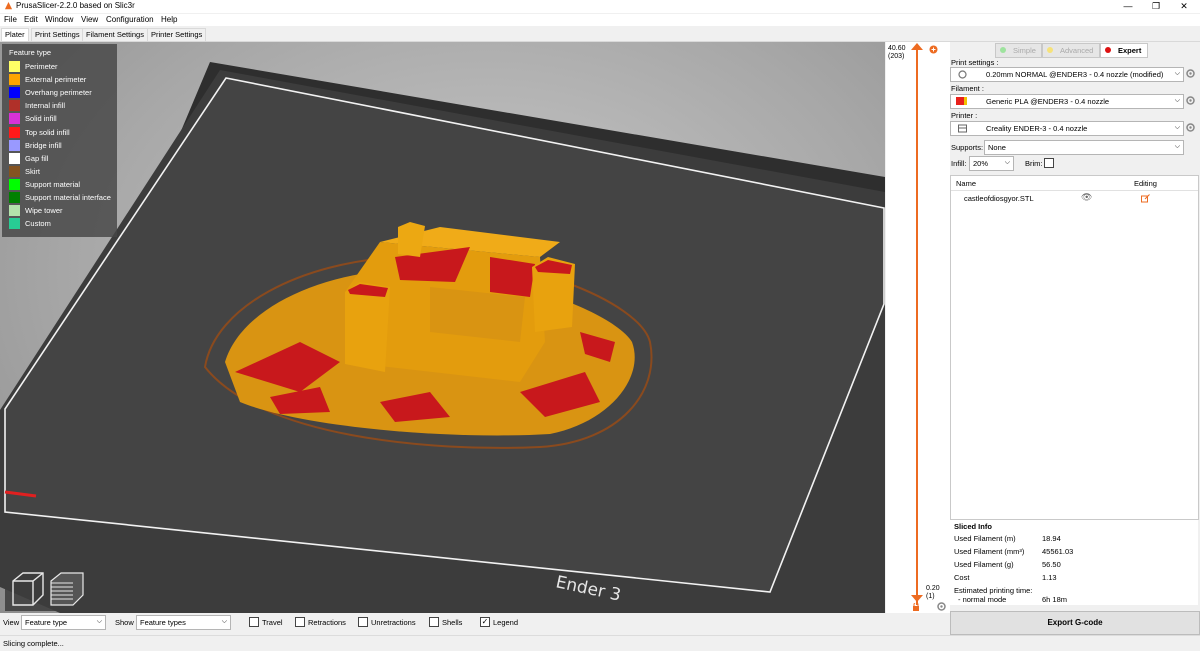 Image resolution: width=1200 pixels, height=651 pixels. What do you see at coordinates (53, 184) in the screenshot?
I see `legend-item-label: Support material` at bounding box center [53, 184].